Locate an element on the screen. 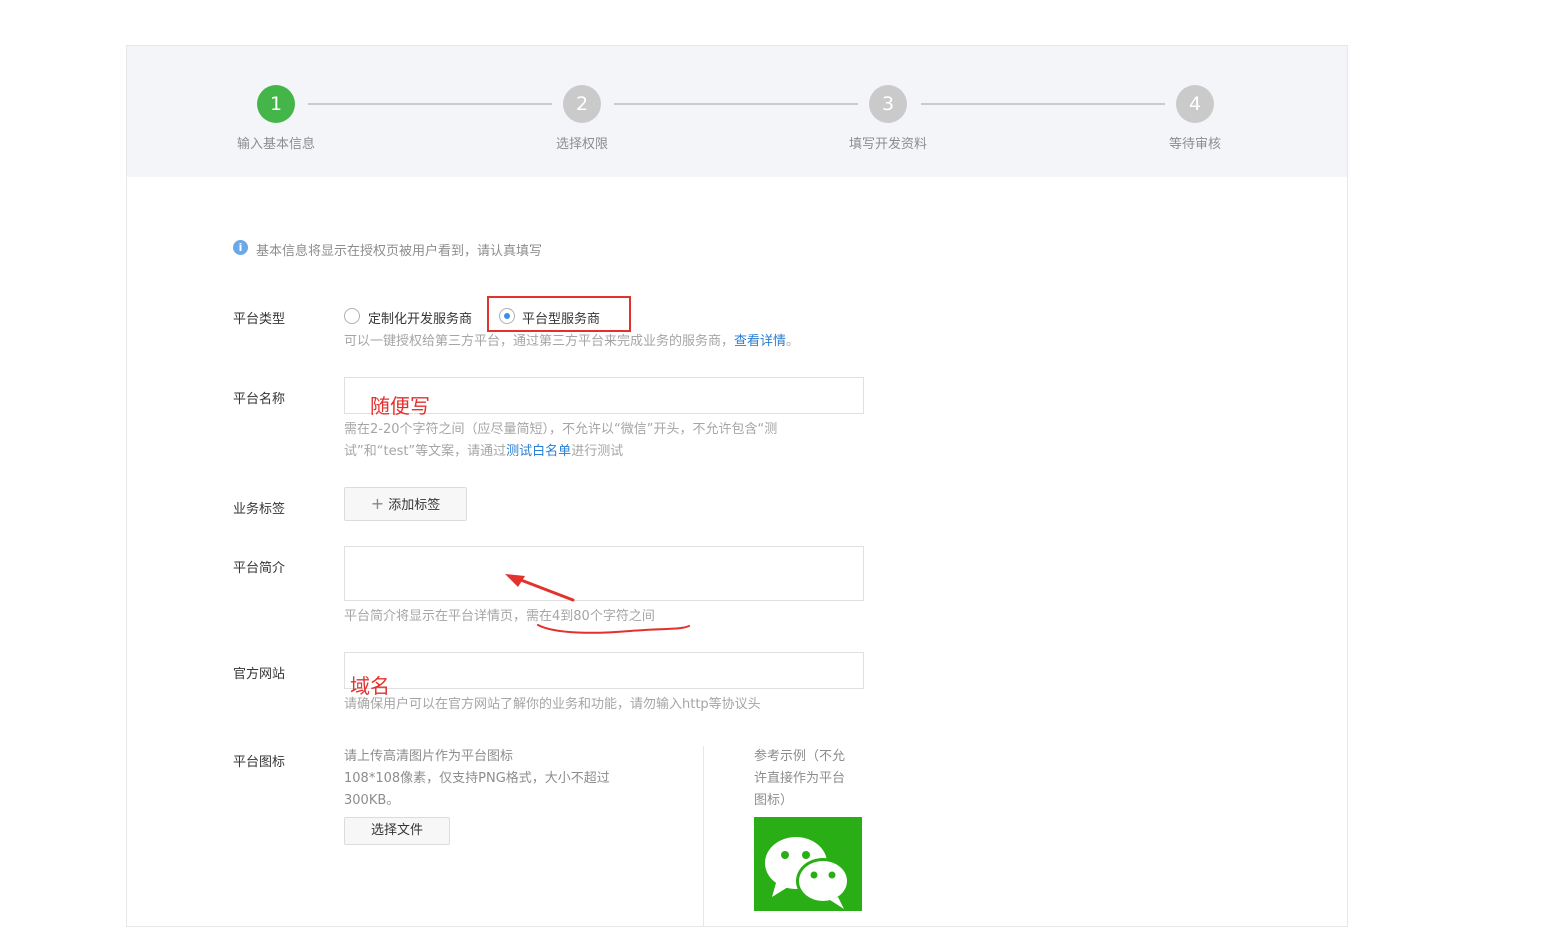 The width and height of the screenshot is (1556, 927). platform-intro-textarea is located at coordinates (604, 573).